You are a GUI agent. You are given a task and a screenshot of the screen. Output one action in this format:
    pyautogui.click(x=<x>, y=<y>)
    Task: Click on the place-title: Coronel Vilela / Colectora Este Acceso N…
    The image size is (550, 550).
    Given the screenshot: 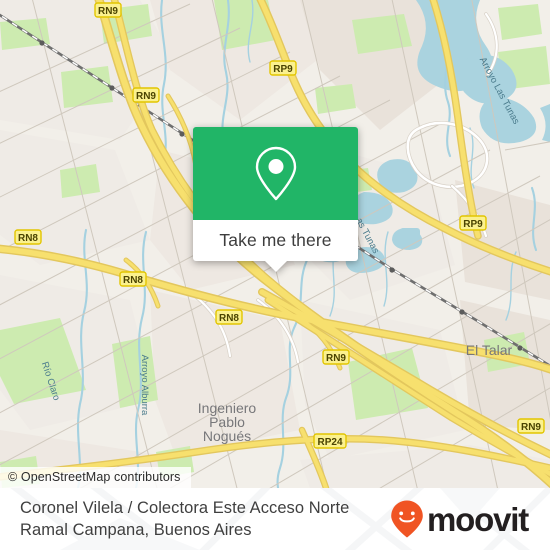 What is the action you would take?
    pyautogui.click(x=185, y=519)
    